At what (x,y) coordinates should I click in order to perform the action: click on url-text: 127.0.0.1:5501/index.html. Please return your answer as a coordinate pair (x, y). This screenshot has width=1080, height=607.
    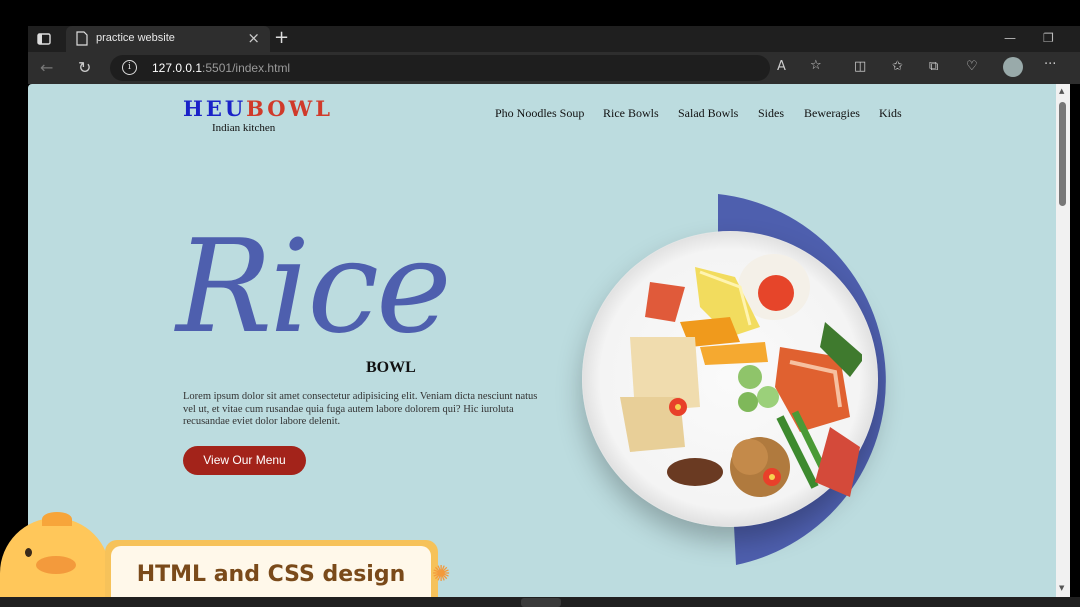
    Looking at the image, I should click on (221, 68).